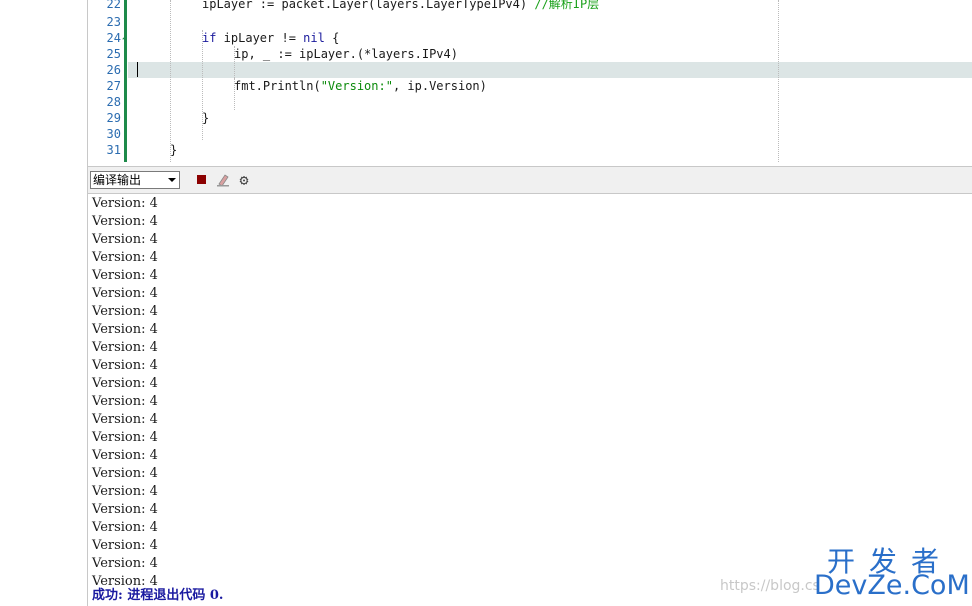 The width and height of the screenshot is (972, 606). What do you see at coordinates (113, 134) in the screenshot?
I see `line-number: 30` at bounding box center [113, 134].